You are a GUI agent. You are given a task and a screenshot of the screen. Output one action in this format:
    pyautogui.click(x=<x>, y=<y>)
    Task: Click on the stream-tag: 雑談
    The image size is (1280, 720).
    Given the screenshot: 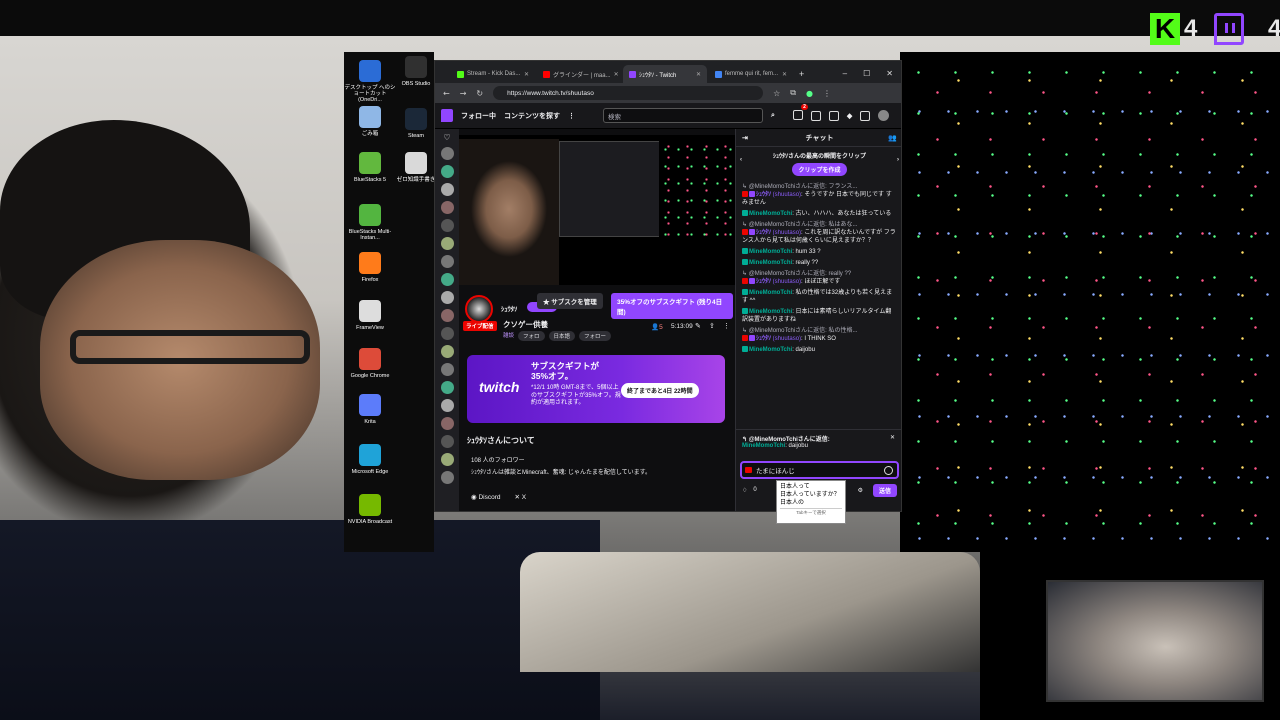 What is the action you would take?
    pyautogui.click(x=508, y=336)
    